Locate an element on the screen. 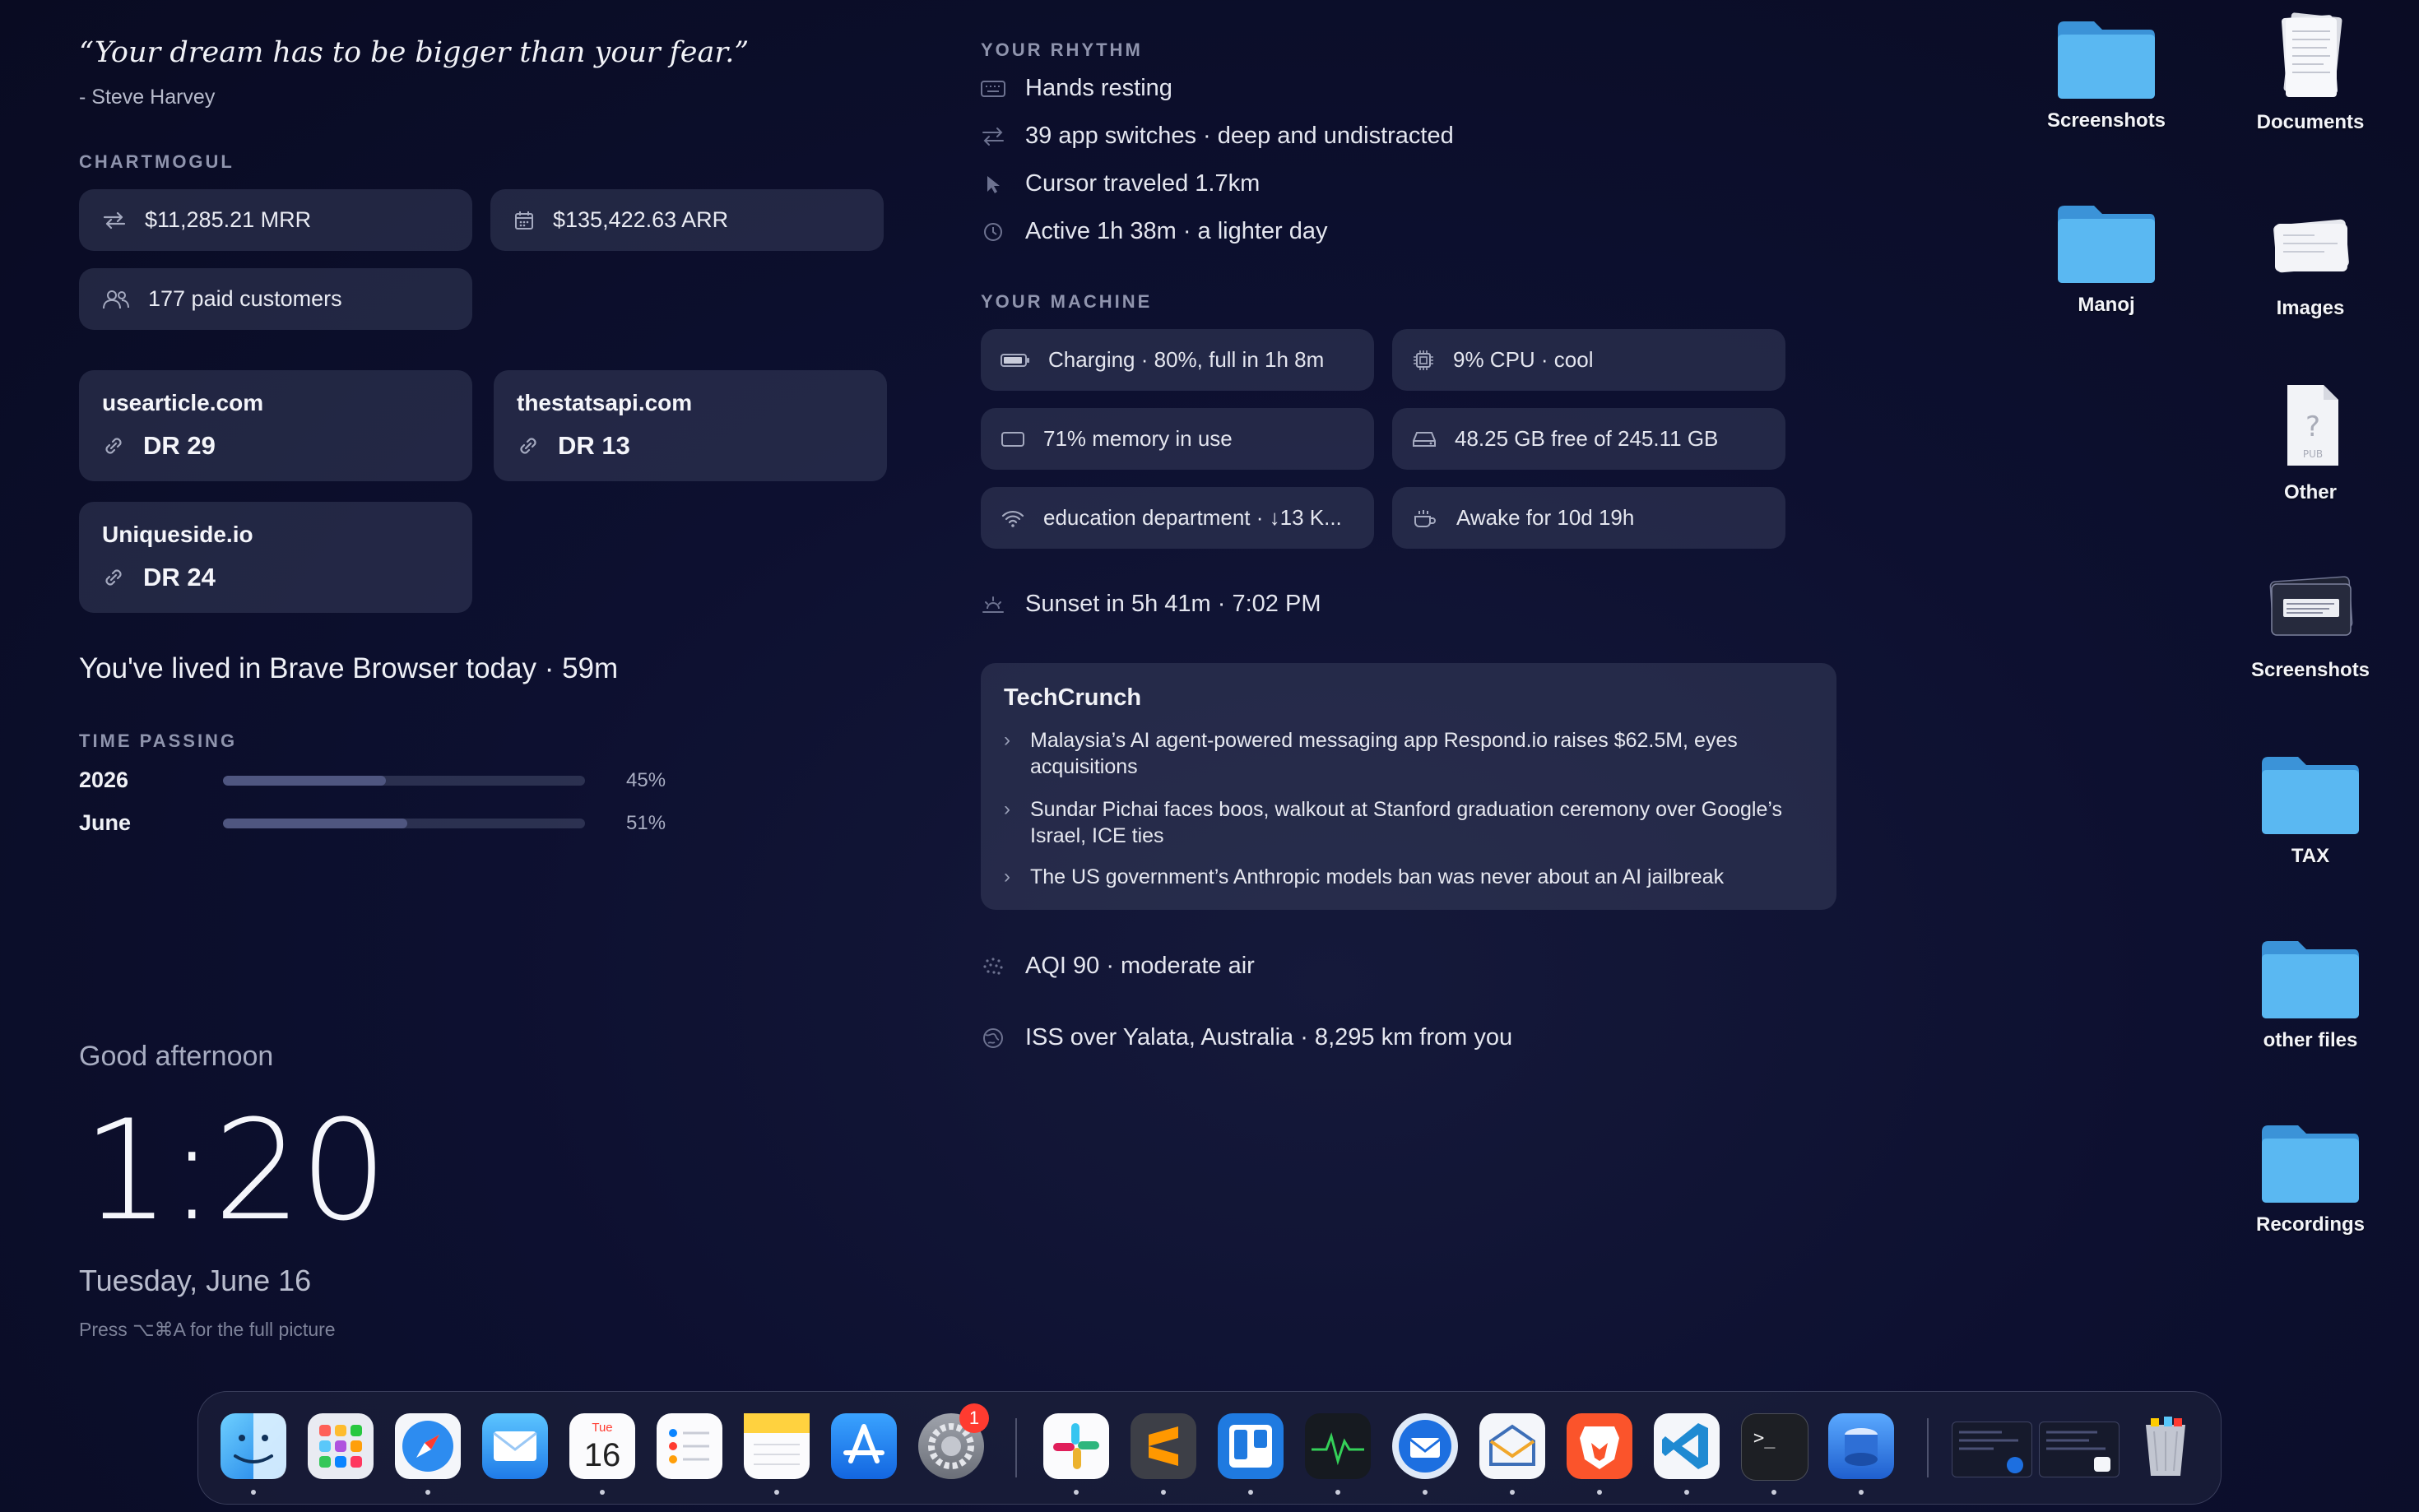 The image size is (2419, 1512). rhythm-text: 39 app switches · deep and undistracted is located at coordinates (1239, 136).